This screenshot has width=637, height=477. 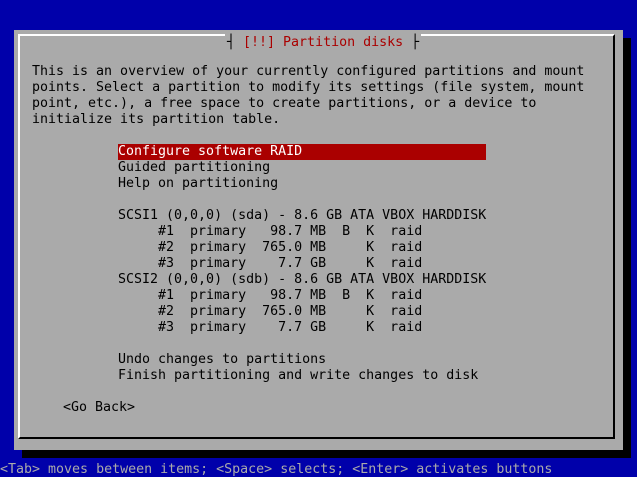 I want to click on description-line: initialize its partition table., so click(x=156, y=119).